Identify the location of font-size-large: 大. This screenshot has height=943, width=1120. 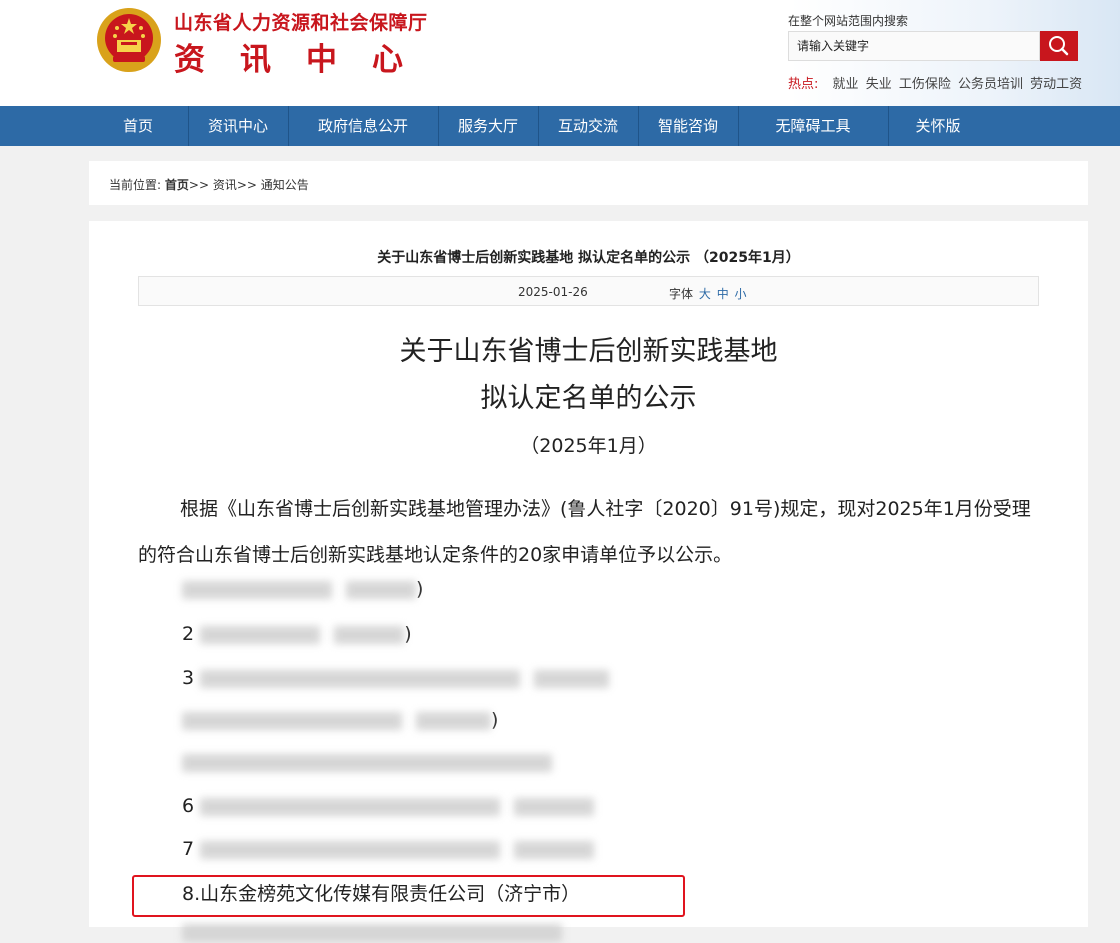
(705, 294).